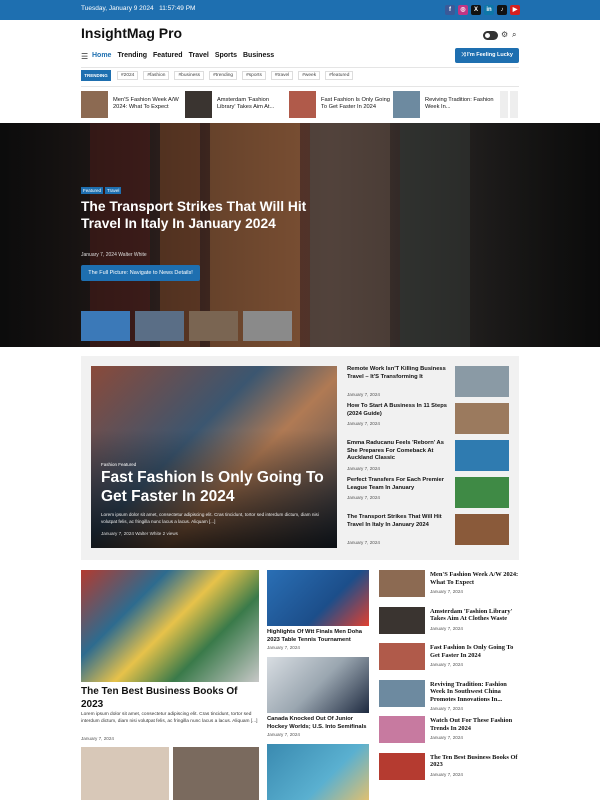 Image resolution: width=600 pixels, height=800 pixels. Describe the element at coordinates (254, 75) in the screenshot. I see `trending-tag: #sports` at that location.